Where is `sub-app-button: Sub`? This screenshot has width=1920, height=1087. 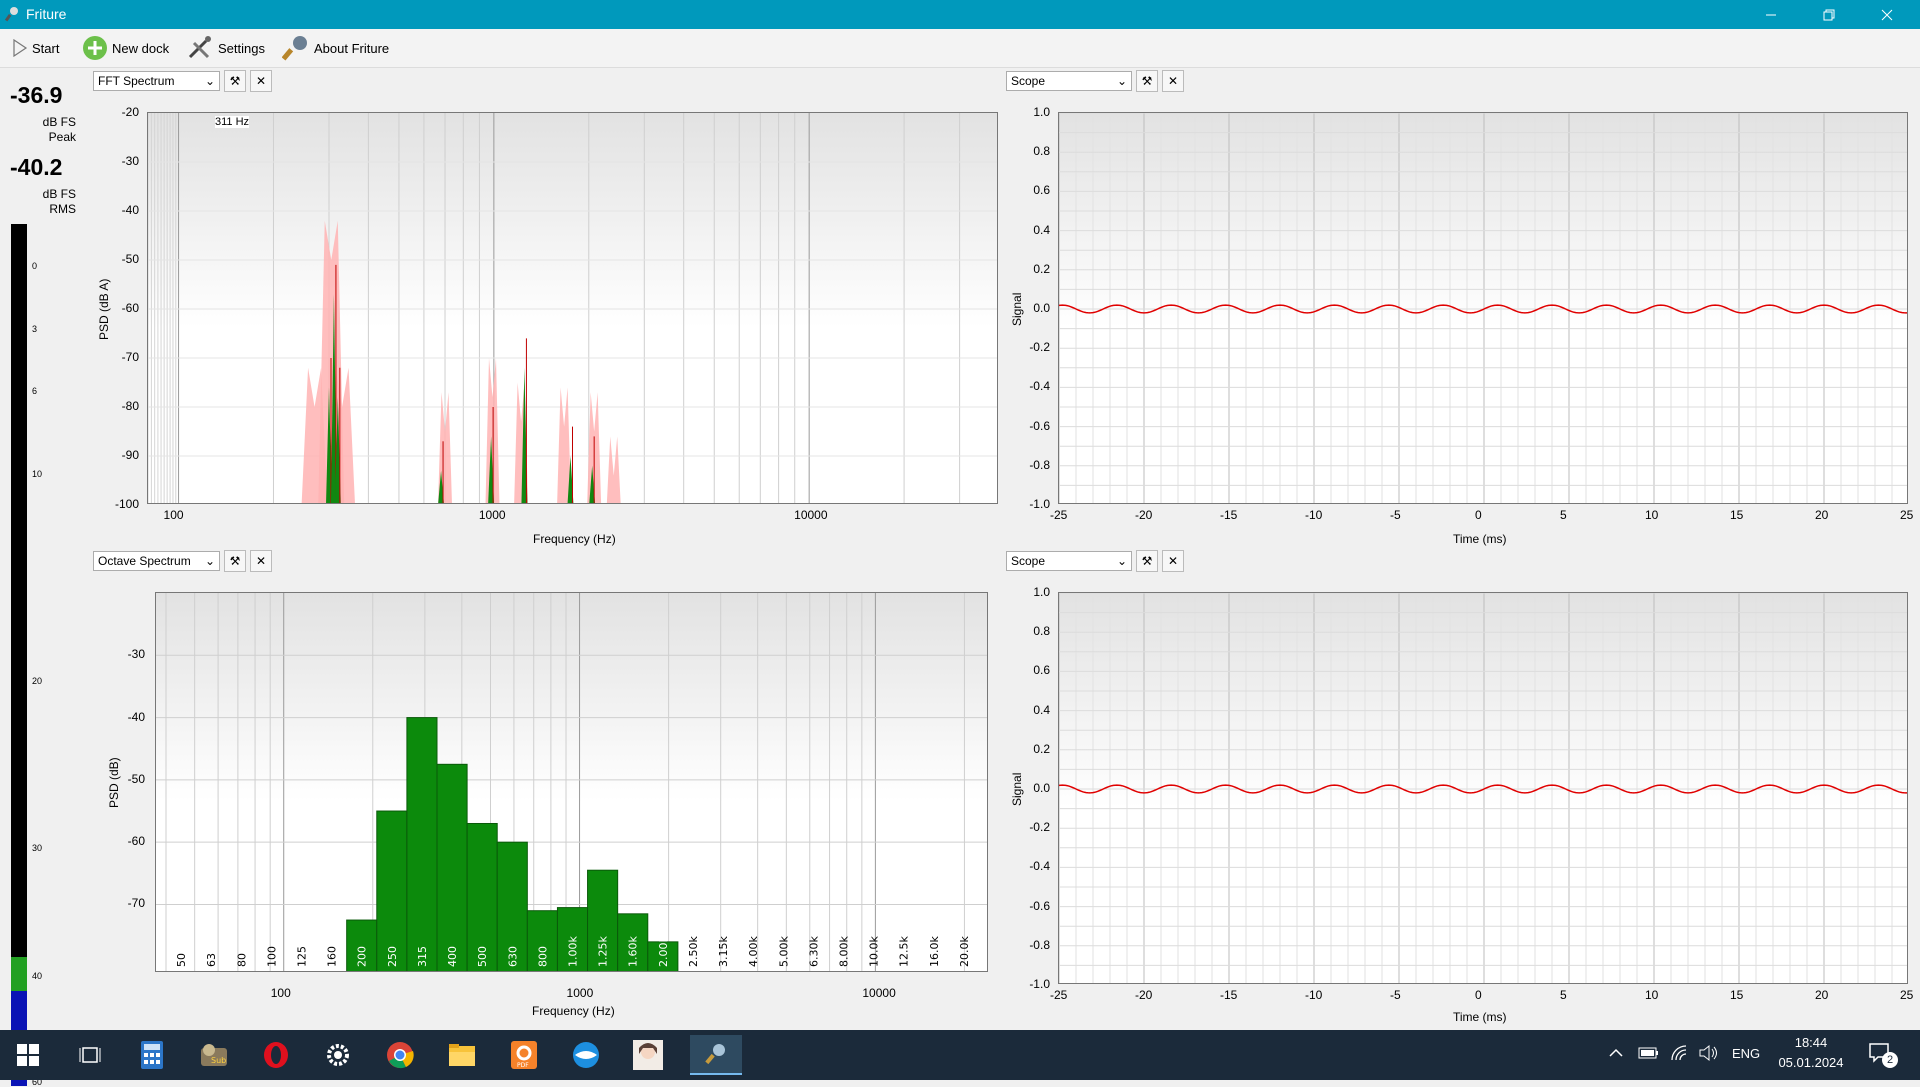 sub-app-button: Sub is located at coordinates (214, 1055).